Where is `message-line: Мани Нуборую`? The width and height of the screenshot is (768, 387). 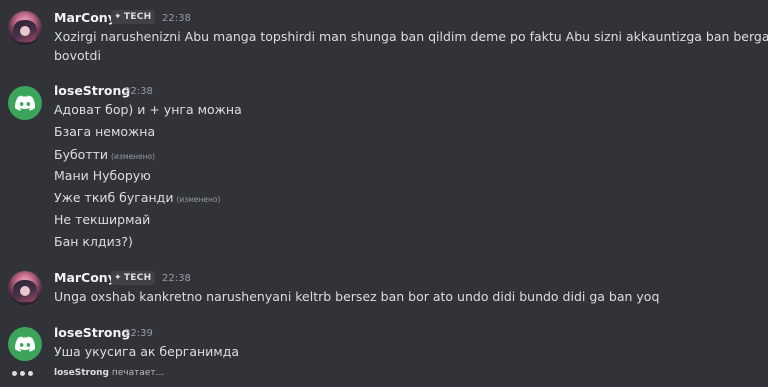
message-line: Мани Нуборую is located at coordinates (102, 175).